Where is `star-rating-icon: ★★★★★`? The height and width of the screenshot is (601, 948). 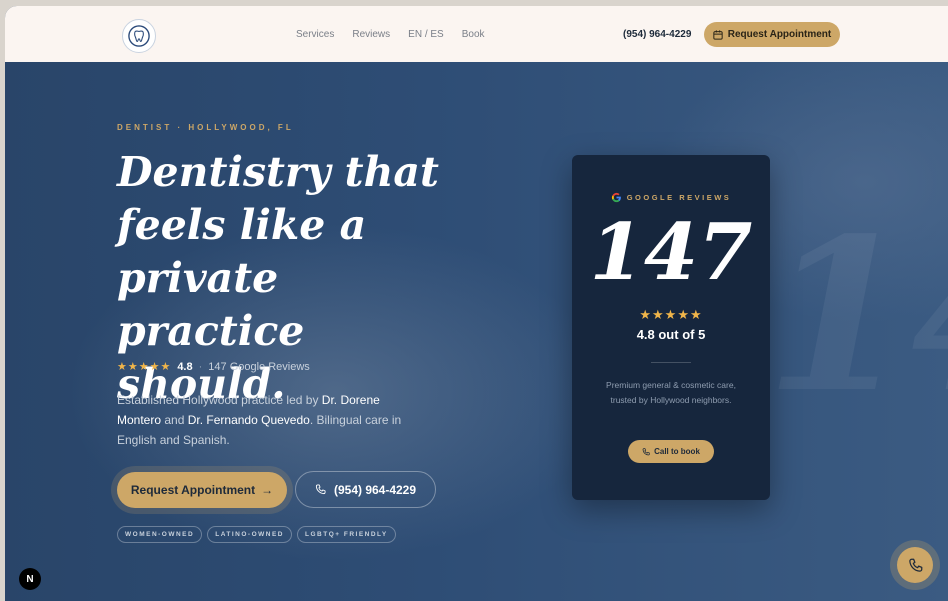 star-rating-icon: ★★★★★ is located at coordinates (144, 367).